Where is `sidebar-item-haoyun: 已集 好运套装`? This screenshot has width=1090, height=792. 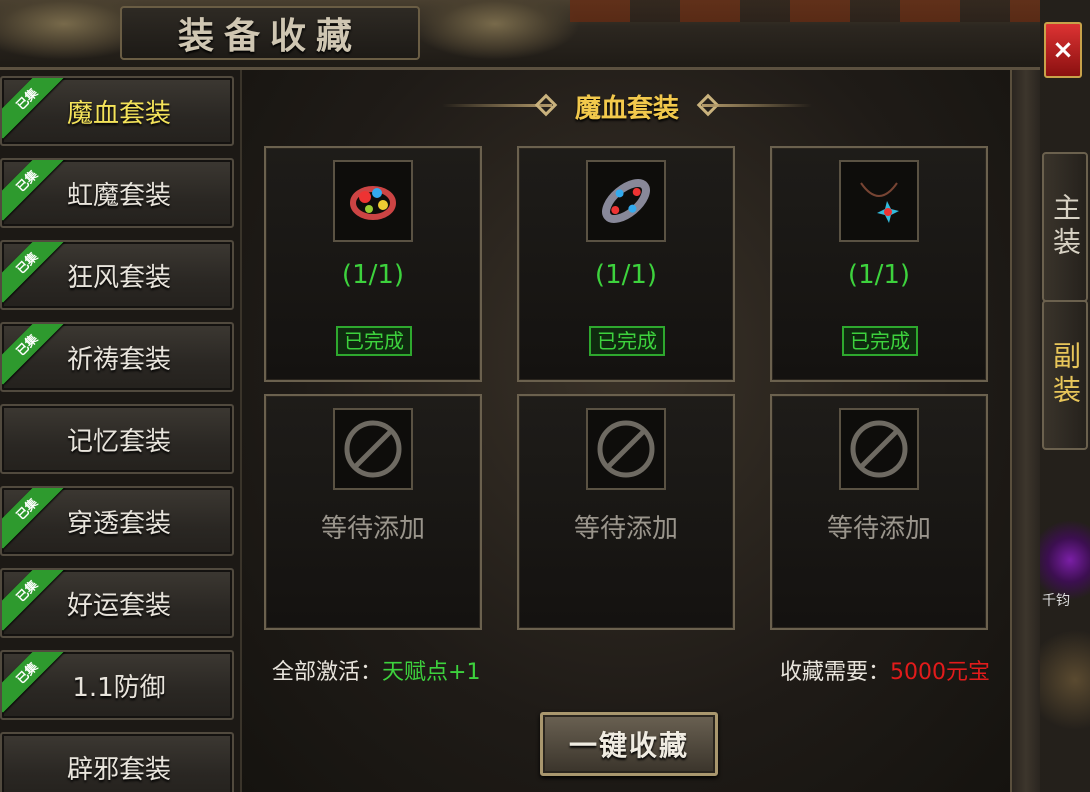
sidebar-item-haoyun: 已集 好运套装 is located at coordinates (117, 603).